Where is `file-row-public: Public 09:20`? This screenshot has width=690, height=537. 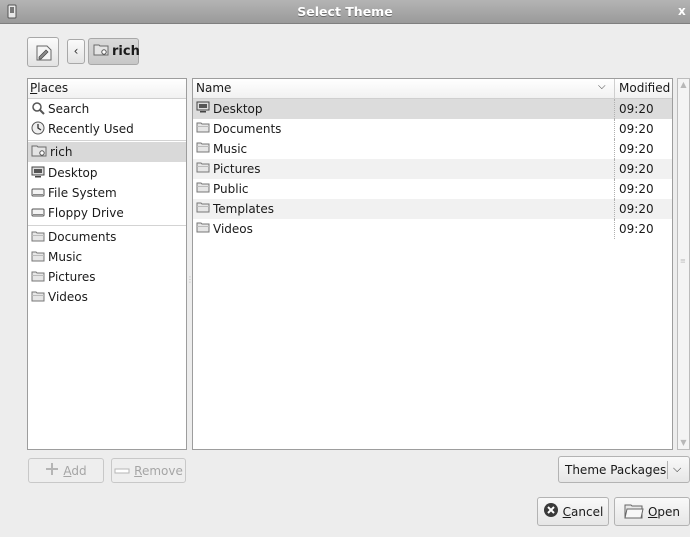
file-row-public: Public 09:20 is located at coordinates (432, 189).